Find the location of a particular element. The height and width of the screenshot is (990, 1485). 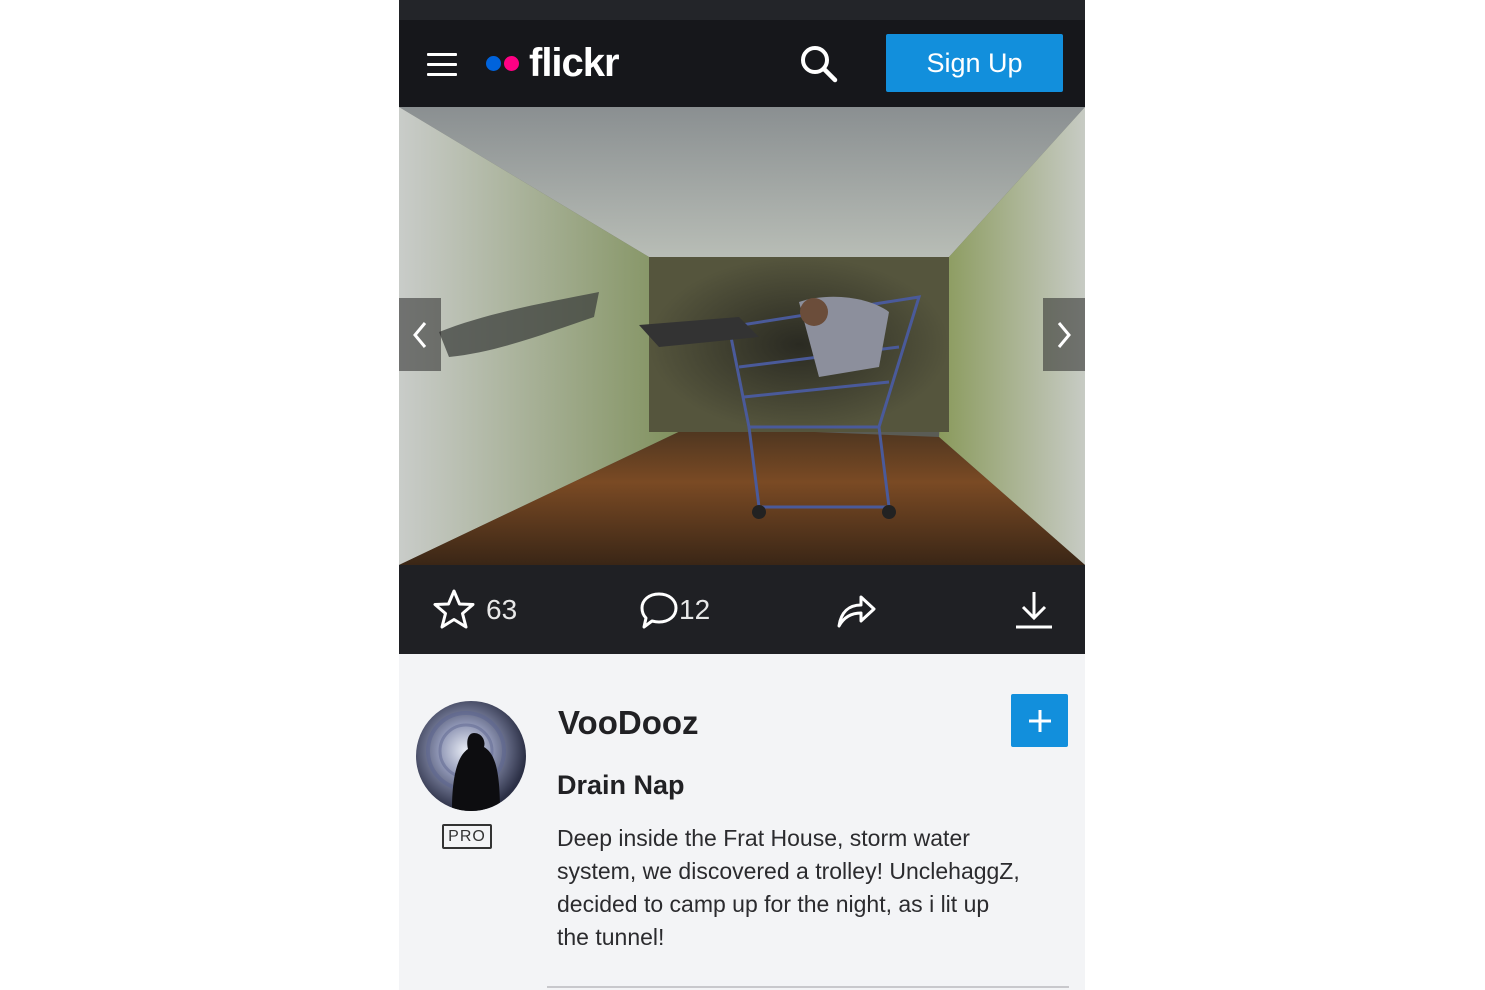

fave-count: 63 is located at coordinates (502, 609).